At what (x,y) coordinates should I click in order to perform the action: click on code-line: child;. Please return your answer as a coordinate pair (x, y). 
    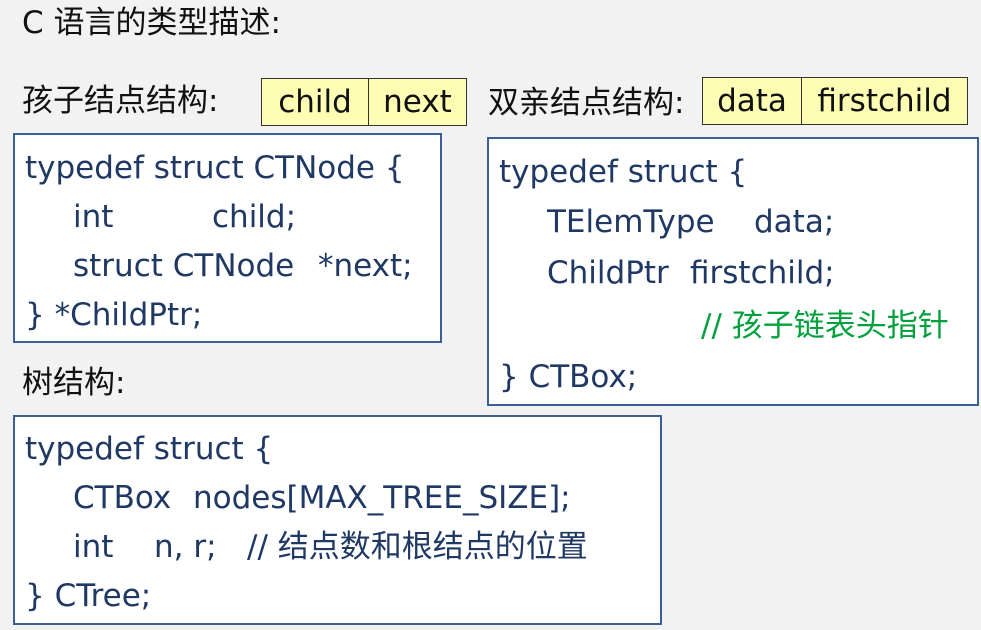
    Looking at the image, I should click on (254, 217).